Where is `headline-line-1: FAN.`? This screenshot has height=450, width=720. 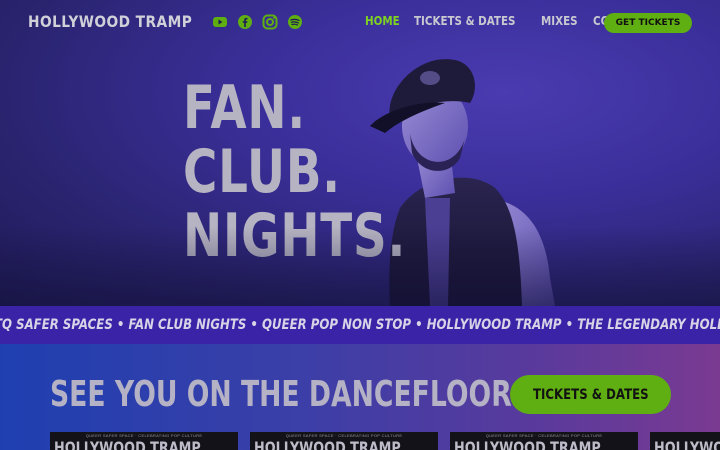 headline-line-1: FAN. is located at coordinates (244, 108).